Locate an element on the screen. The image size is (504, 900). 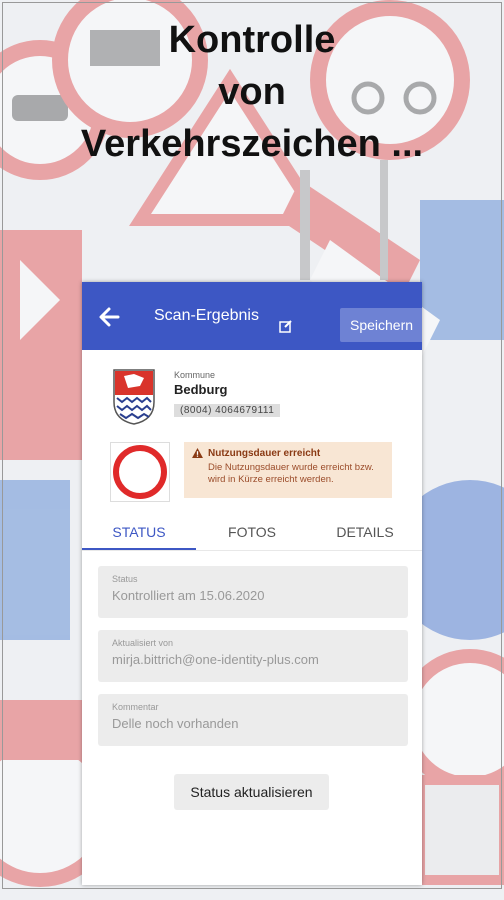
comment-field: Kommentar Delle noch vorhanden is located at coordinates (253, 720).